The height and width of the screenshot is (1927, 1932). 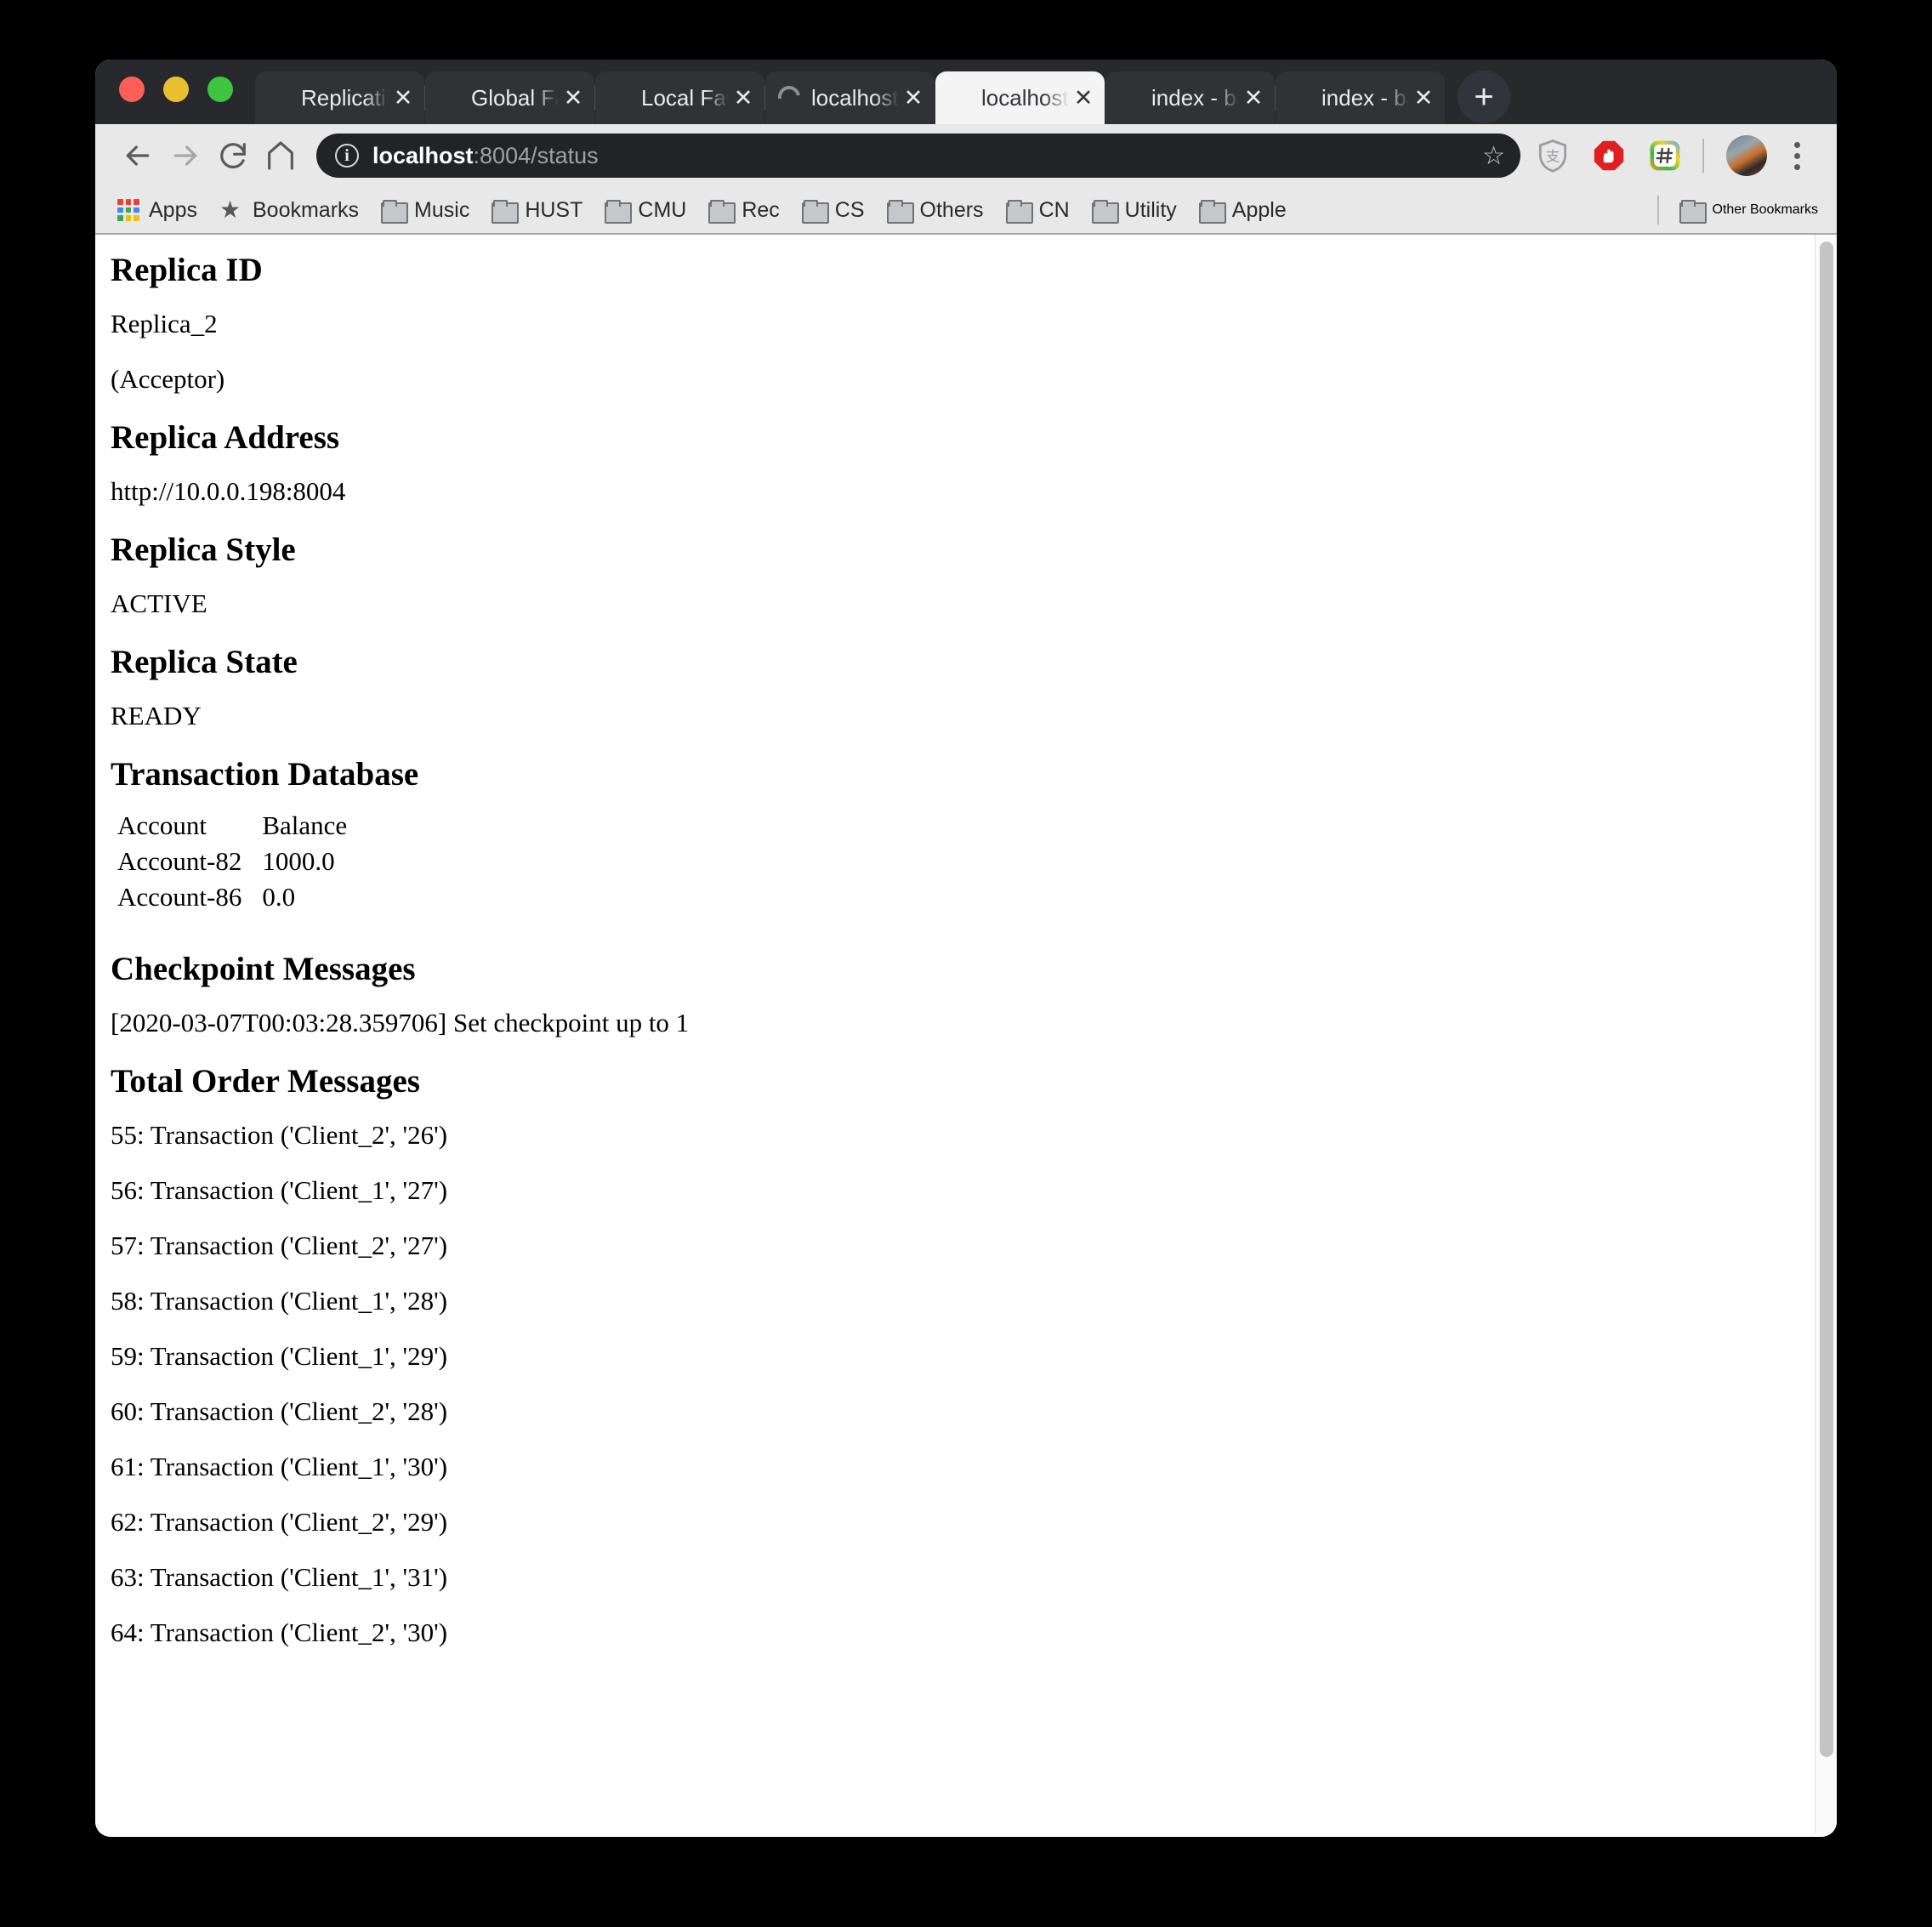 What do you see at coordinates (1259, 209) in the screenshot?
I see `bookmark-label: Apple` at bounding box center [1259, 209].